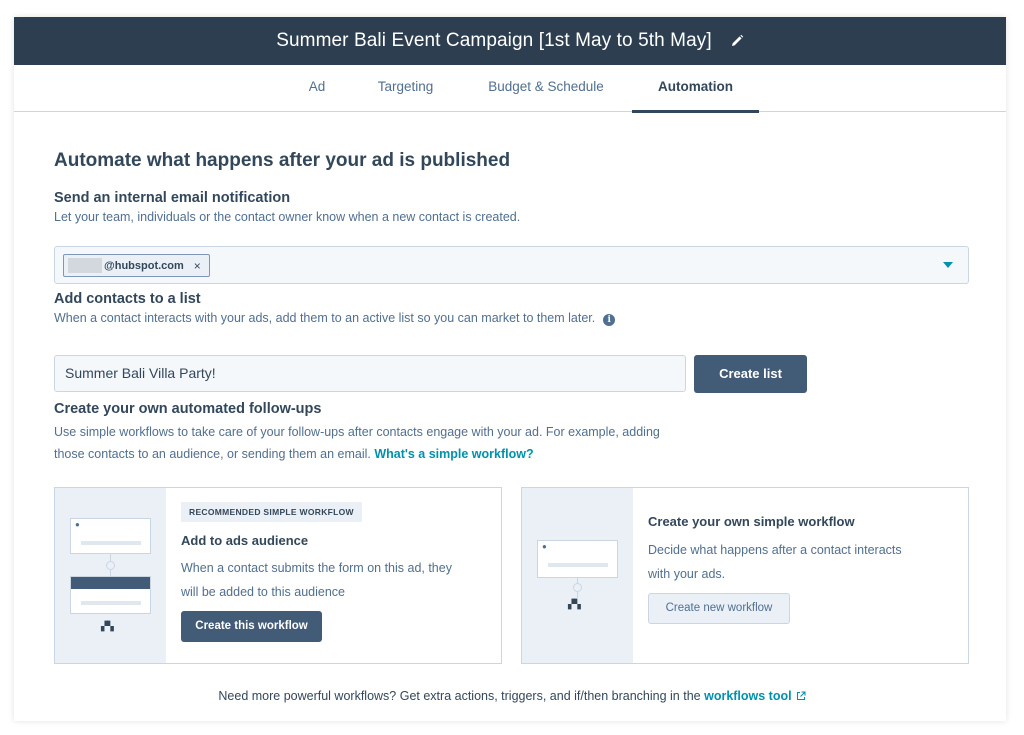 This screenshot has height=735, width=1024. I want to click on recommended-badge: RECOMMENDED SIMPLE WORKFLOW, so click(271, 512).